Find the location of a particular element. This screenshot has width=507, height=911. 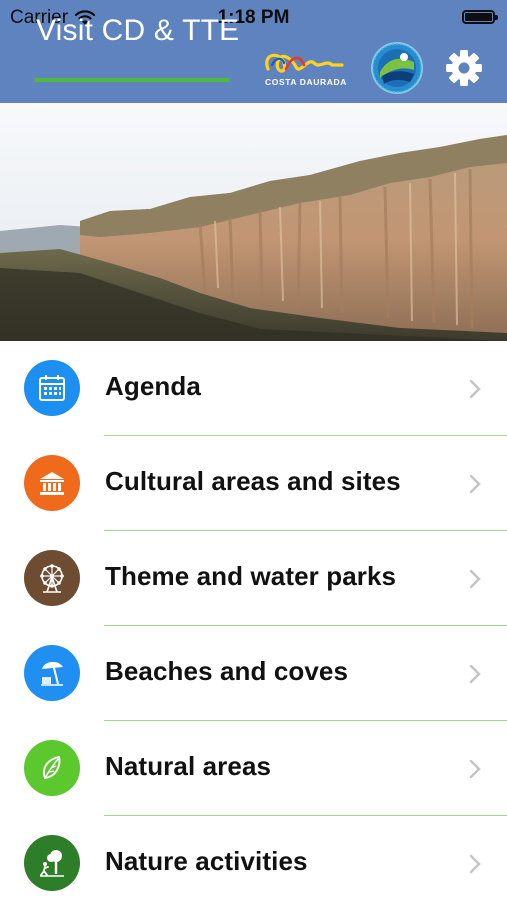

settings-button is located at coordinates (464, 68).